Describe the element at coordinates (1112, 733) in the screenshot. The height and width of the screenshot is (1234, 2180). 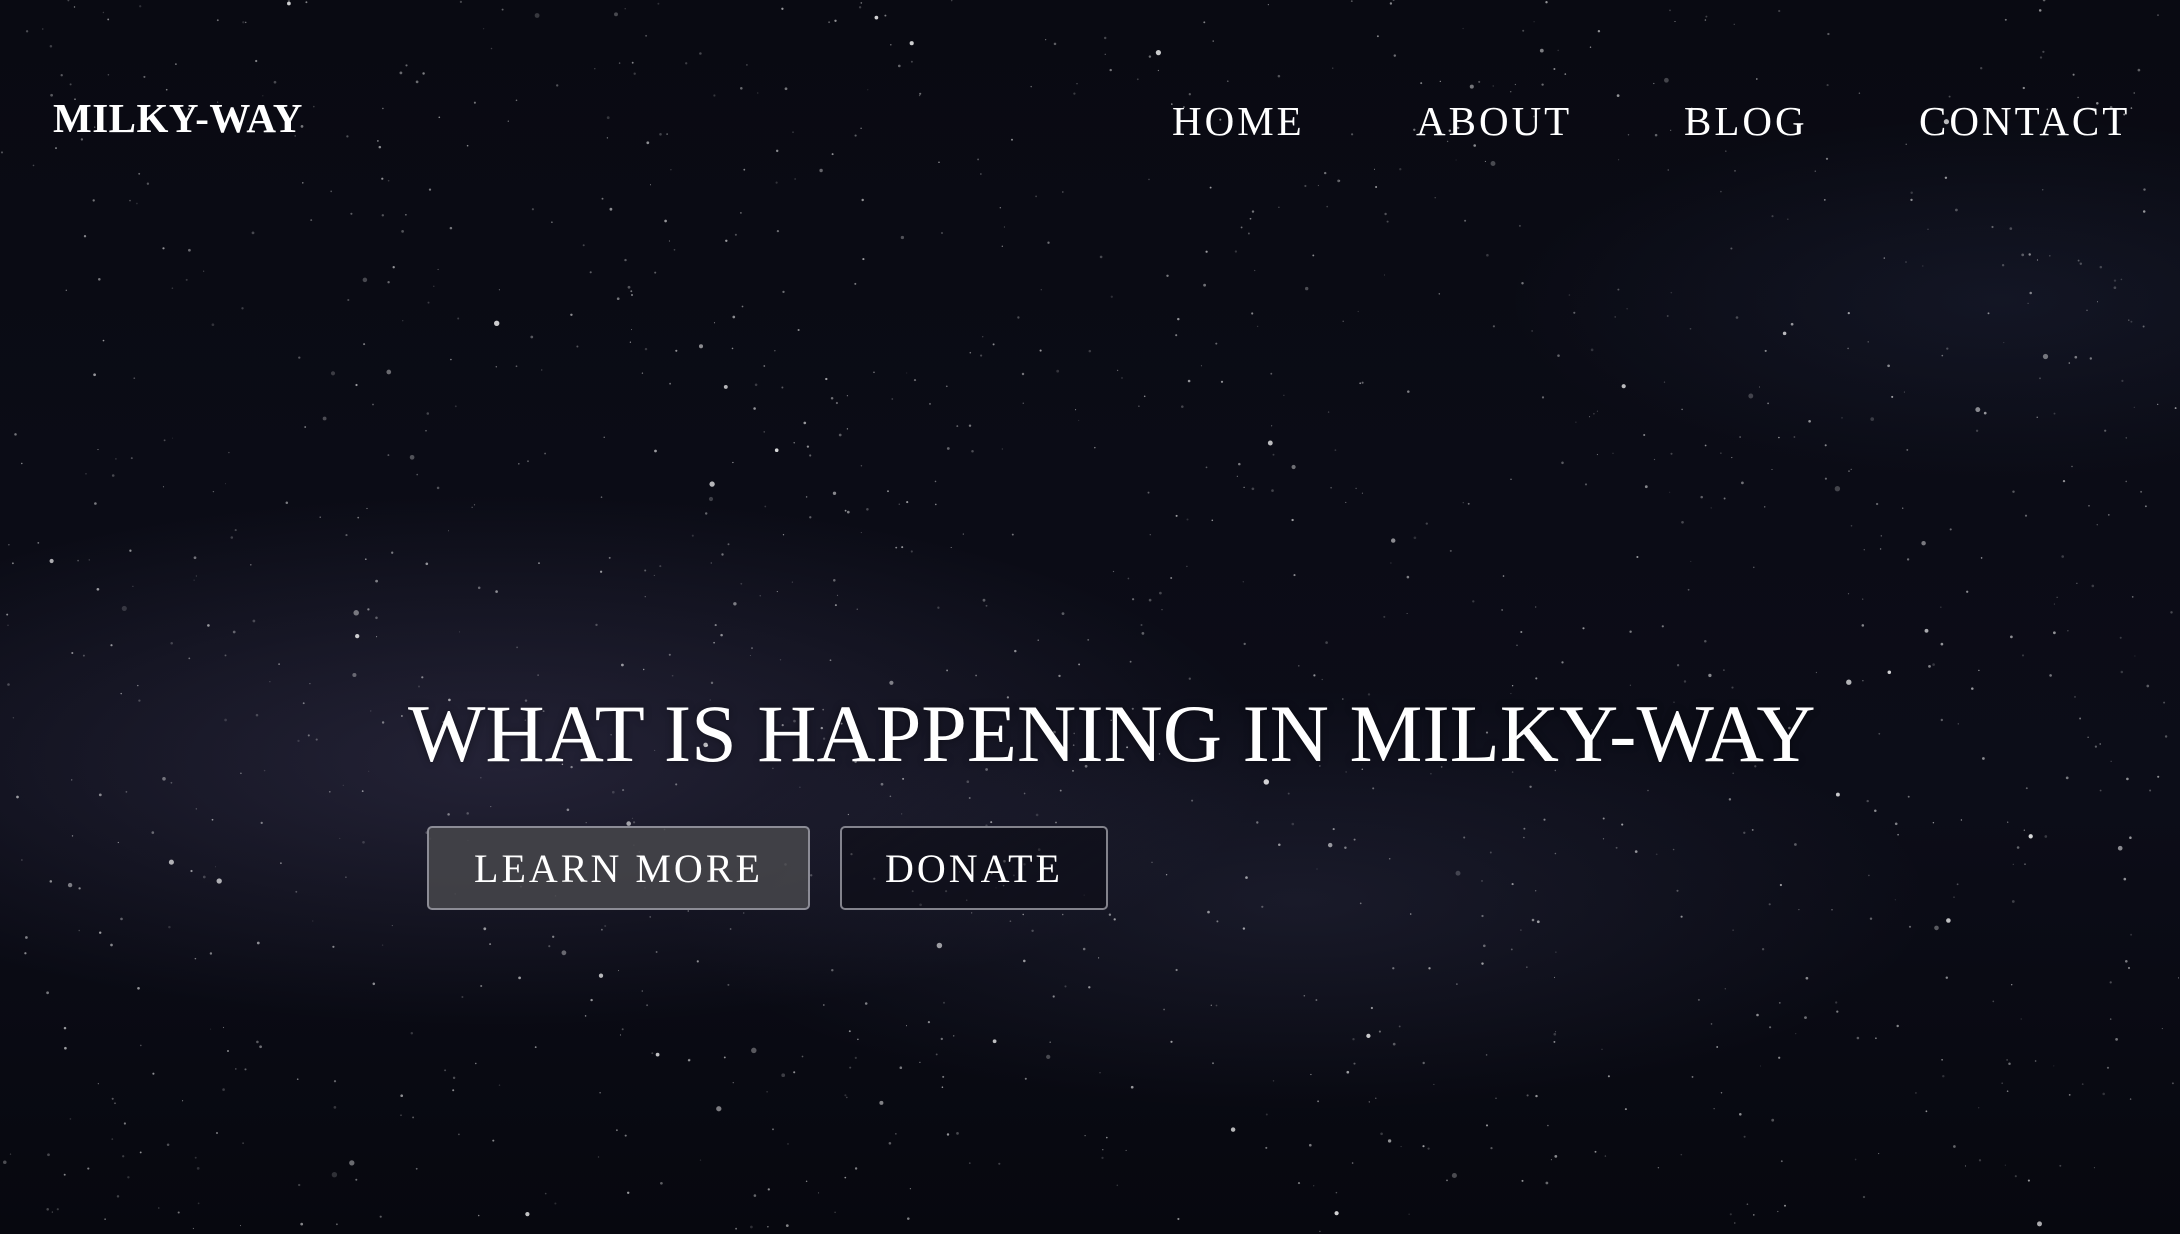
I see `hero-title: WHAT IS HAPPENING IN MILKY-WAY` at that location.